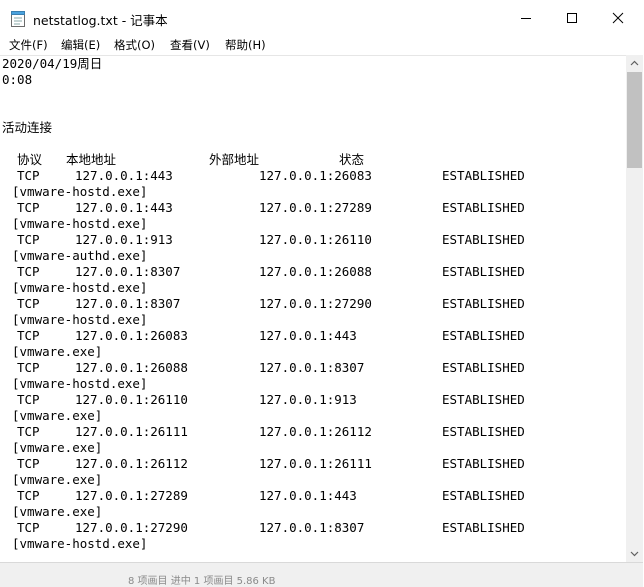 The image size is (644, 587). What do you see at coordinates (131, 367) in the screenshot?
I see `row-local: 127.0.0.1:26088` at bounding box center [131, 367].